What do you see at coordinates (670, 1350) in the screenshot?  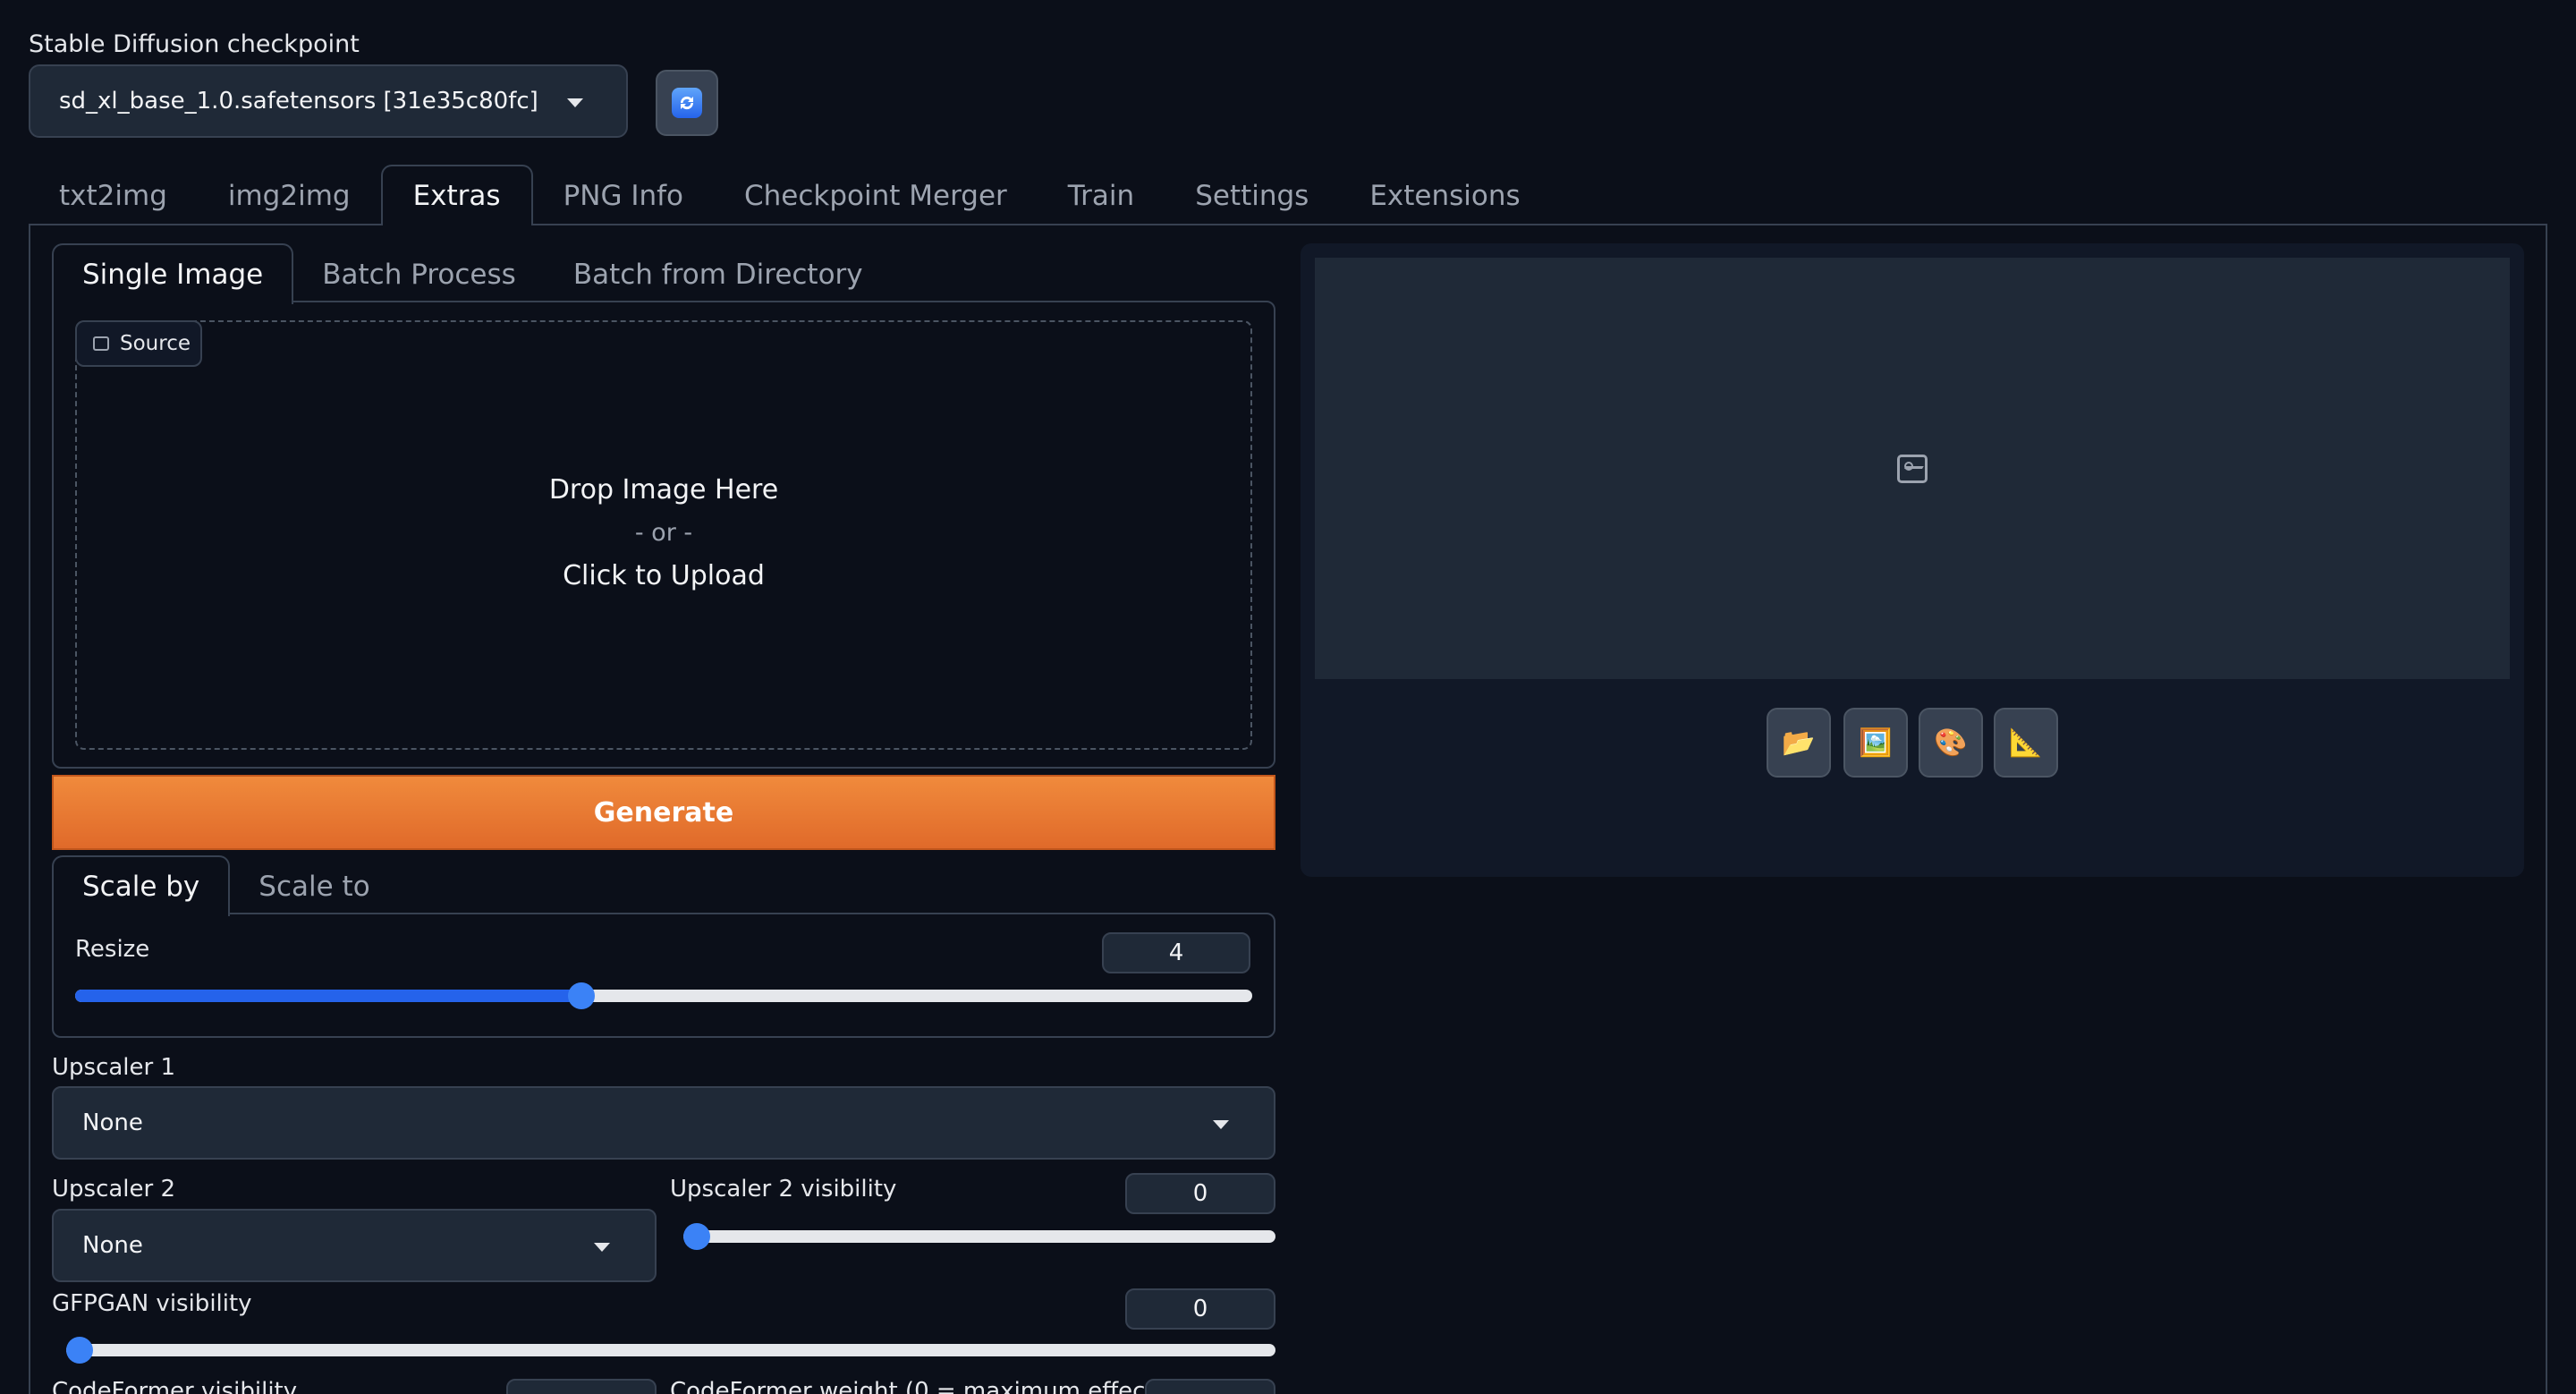 I see `gfpgan-visibility-slider` at bounding box center [670, 1350].